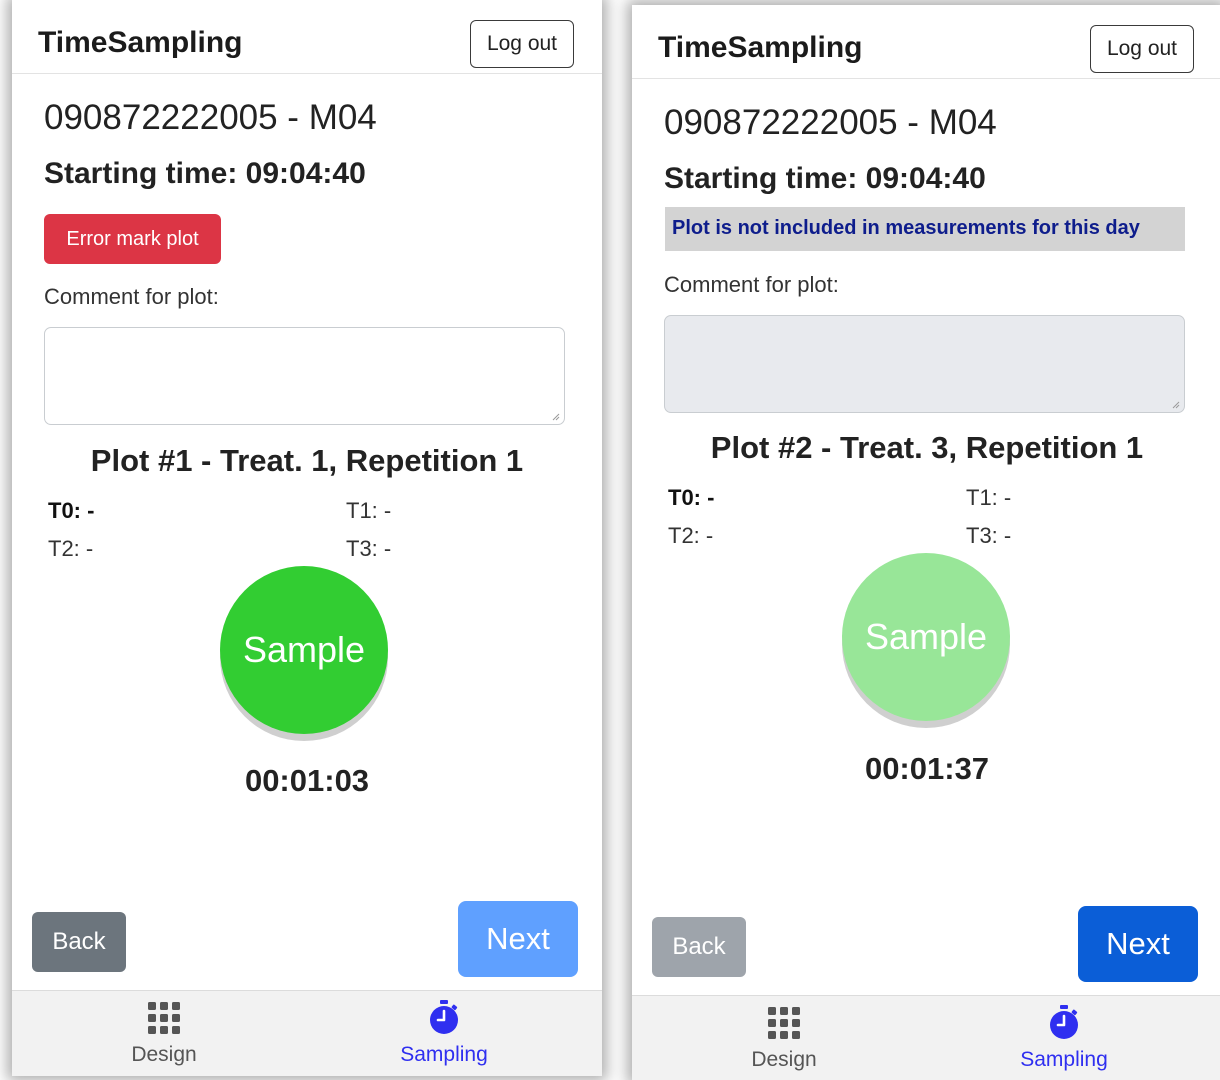 This screenshot has height=1080, width=1220. What do you see at coordinates (132, 239) in the screenshot?
I see `error-mark-plot-button: Error mark plot` at bounding box center [132, 239].